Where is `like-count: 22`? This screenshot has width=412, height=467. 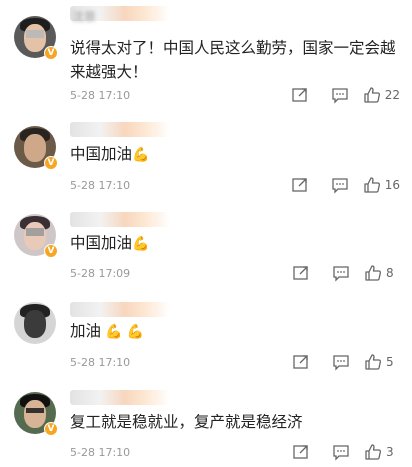
like-count: 22 is located at coordinates (392, 95).